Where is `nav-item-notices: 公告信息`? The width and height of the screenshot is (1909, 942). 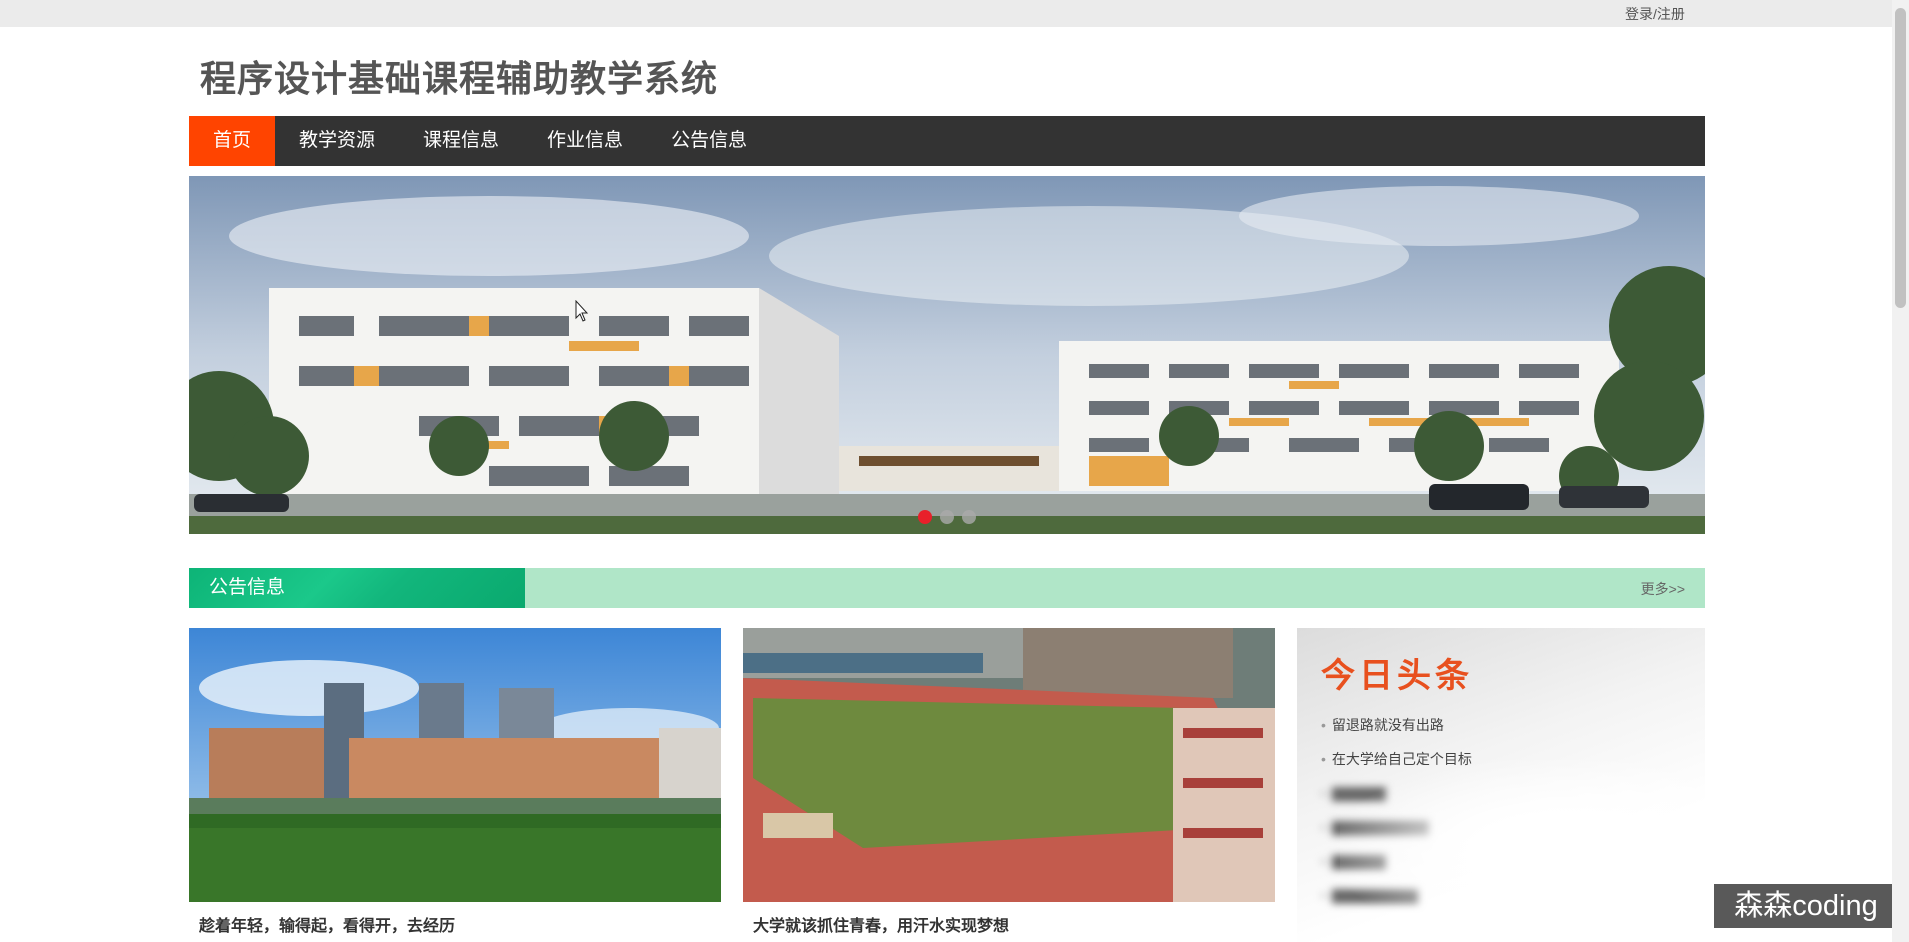 nav-item-notices: 公告信息 is located at coordinates (709, 141).